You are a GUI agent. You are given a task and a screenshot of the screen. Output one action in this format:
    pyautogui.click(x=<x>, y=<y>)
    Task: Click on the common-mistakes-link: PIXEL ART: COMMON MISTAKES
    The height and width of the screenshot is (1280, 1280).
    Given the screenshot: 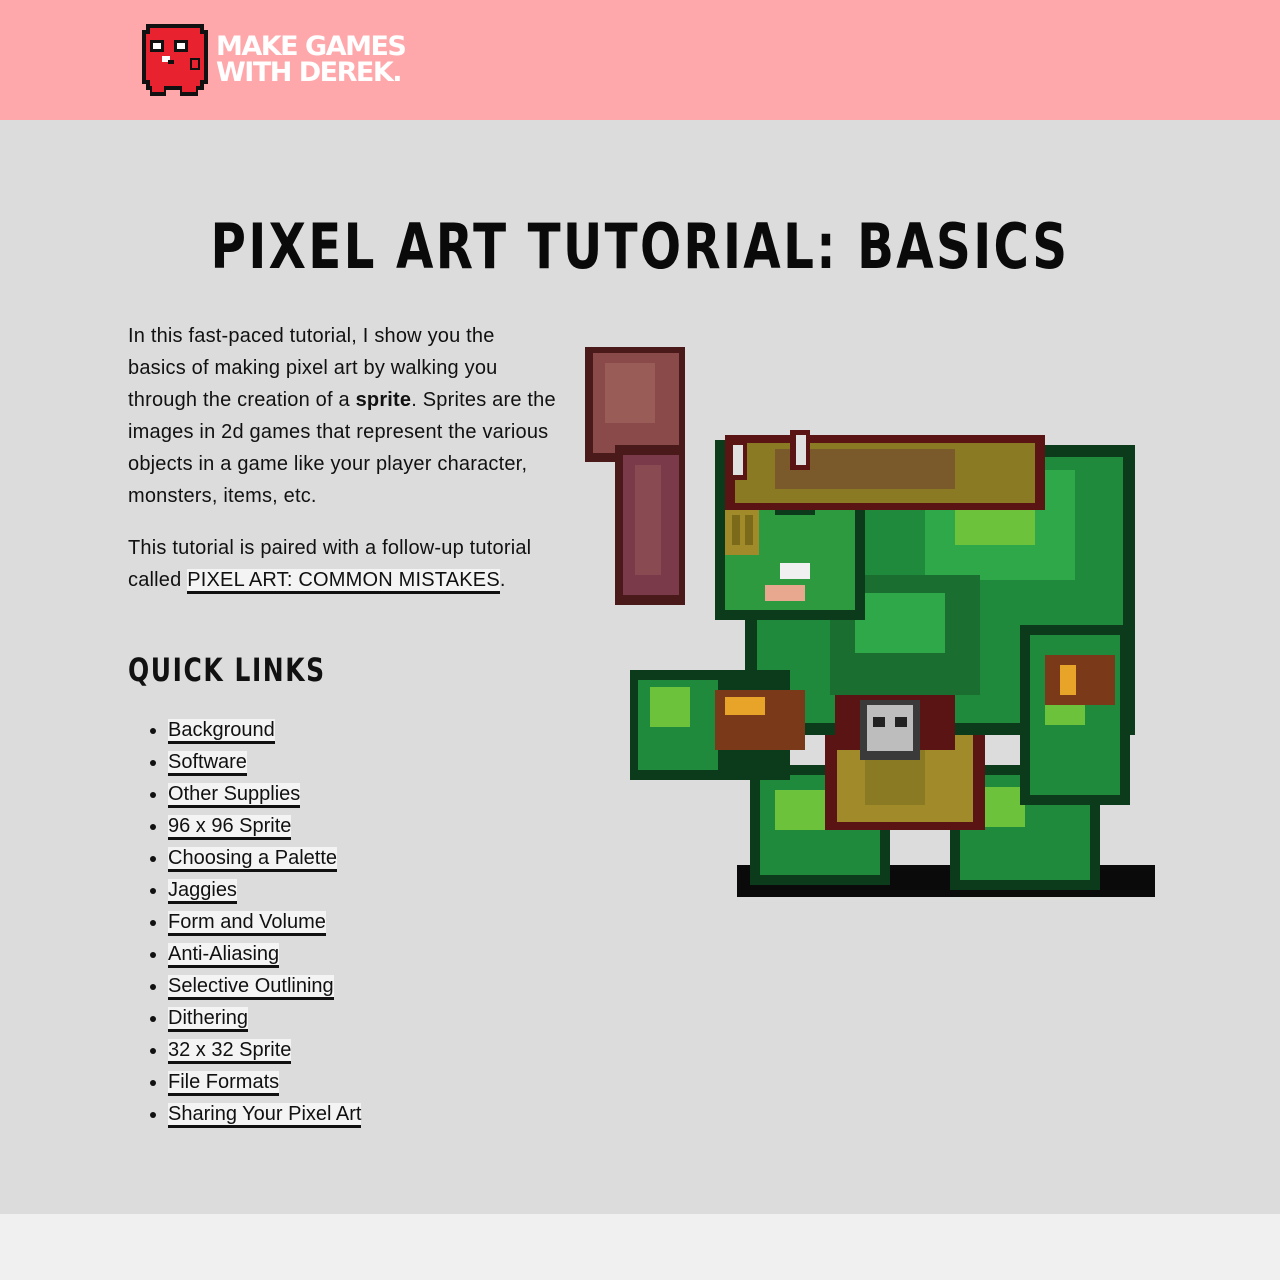 What is the action you would take?
    pyautogui.click(x=343, y=581)
    